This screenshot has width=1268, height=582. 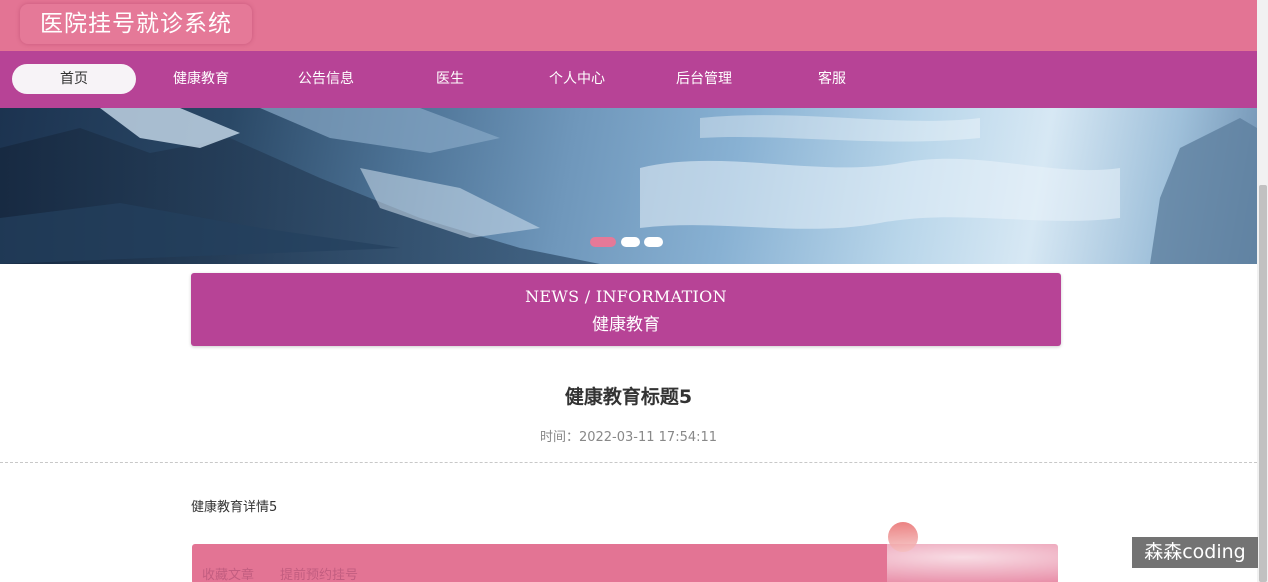 I want to click on nav-item-doctors: 医生, so click(x=450, y=79).